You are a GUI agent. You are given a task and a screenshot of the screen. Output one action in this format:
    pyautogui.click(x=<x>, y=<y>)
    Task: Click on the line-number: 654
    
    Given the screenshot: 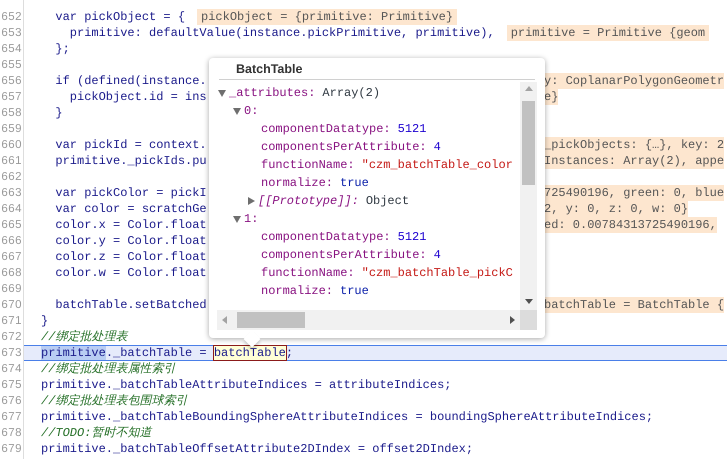 What is the action you would take?
    pyautogui.click(x=11, y=49)
    